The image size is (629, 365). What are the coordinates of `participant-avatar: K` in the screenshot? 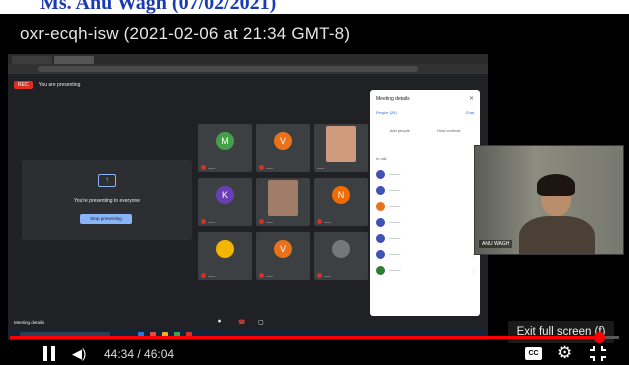 It's located at (225, 195).